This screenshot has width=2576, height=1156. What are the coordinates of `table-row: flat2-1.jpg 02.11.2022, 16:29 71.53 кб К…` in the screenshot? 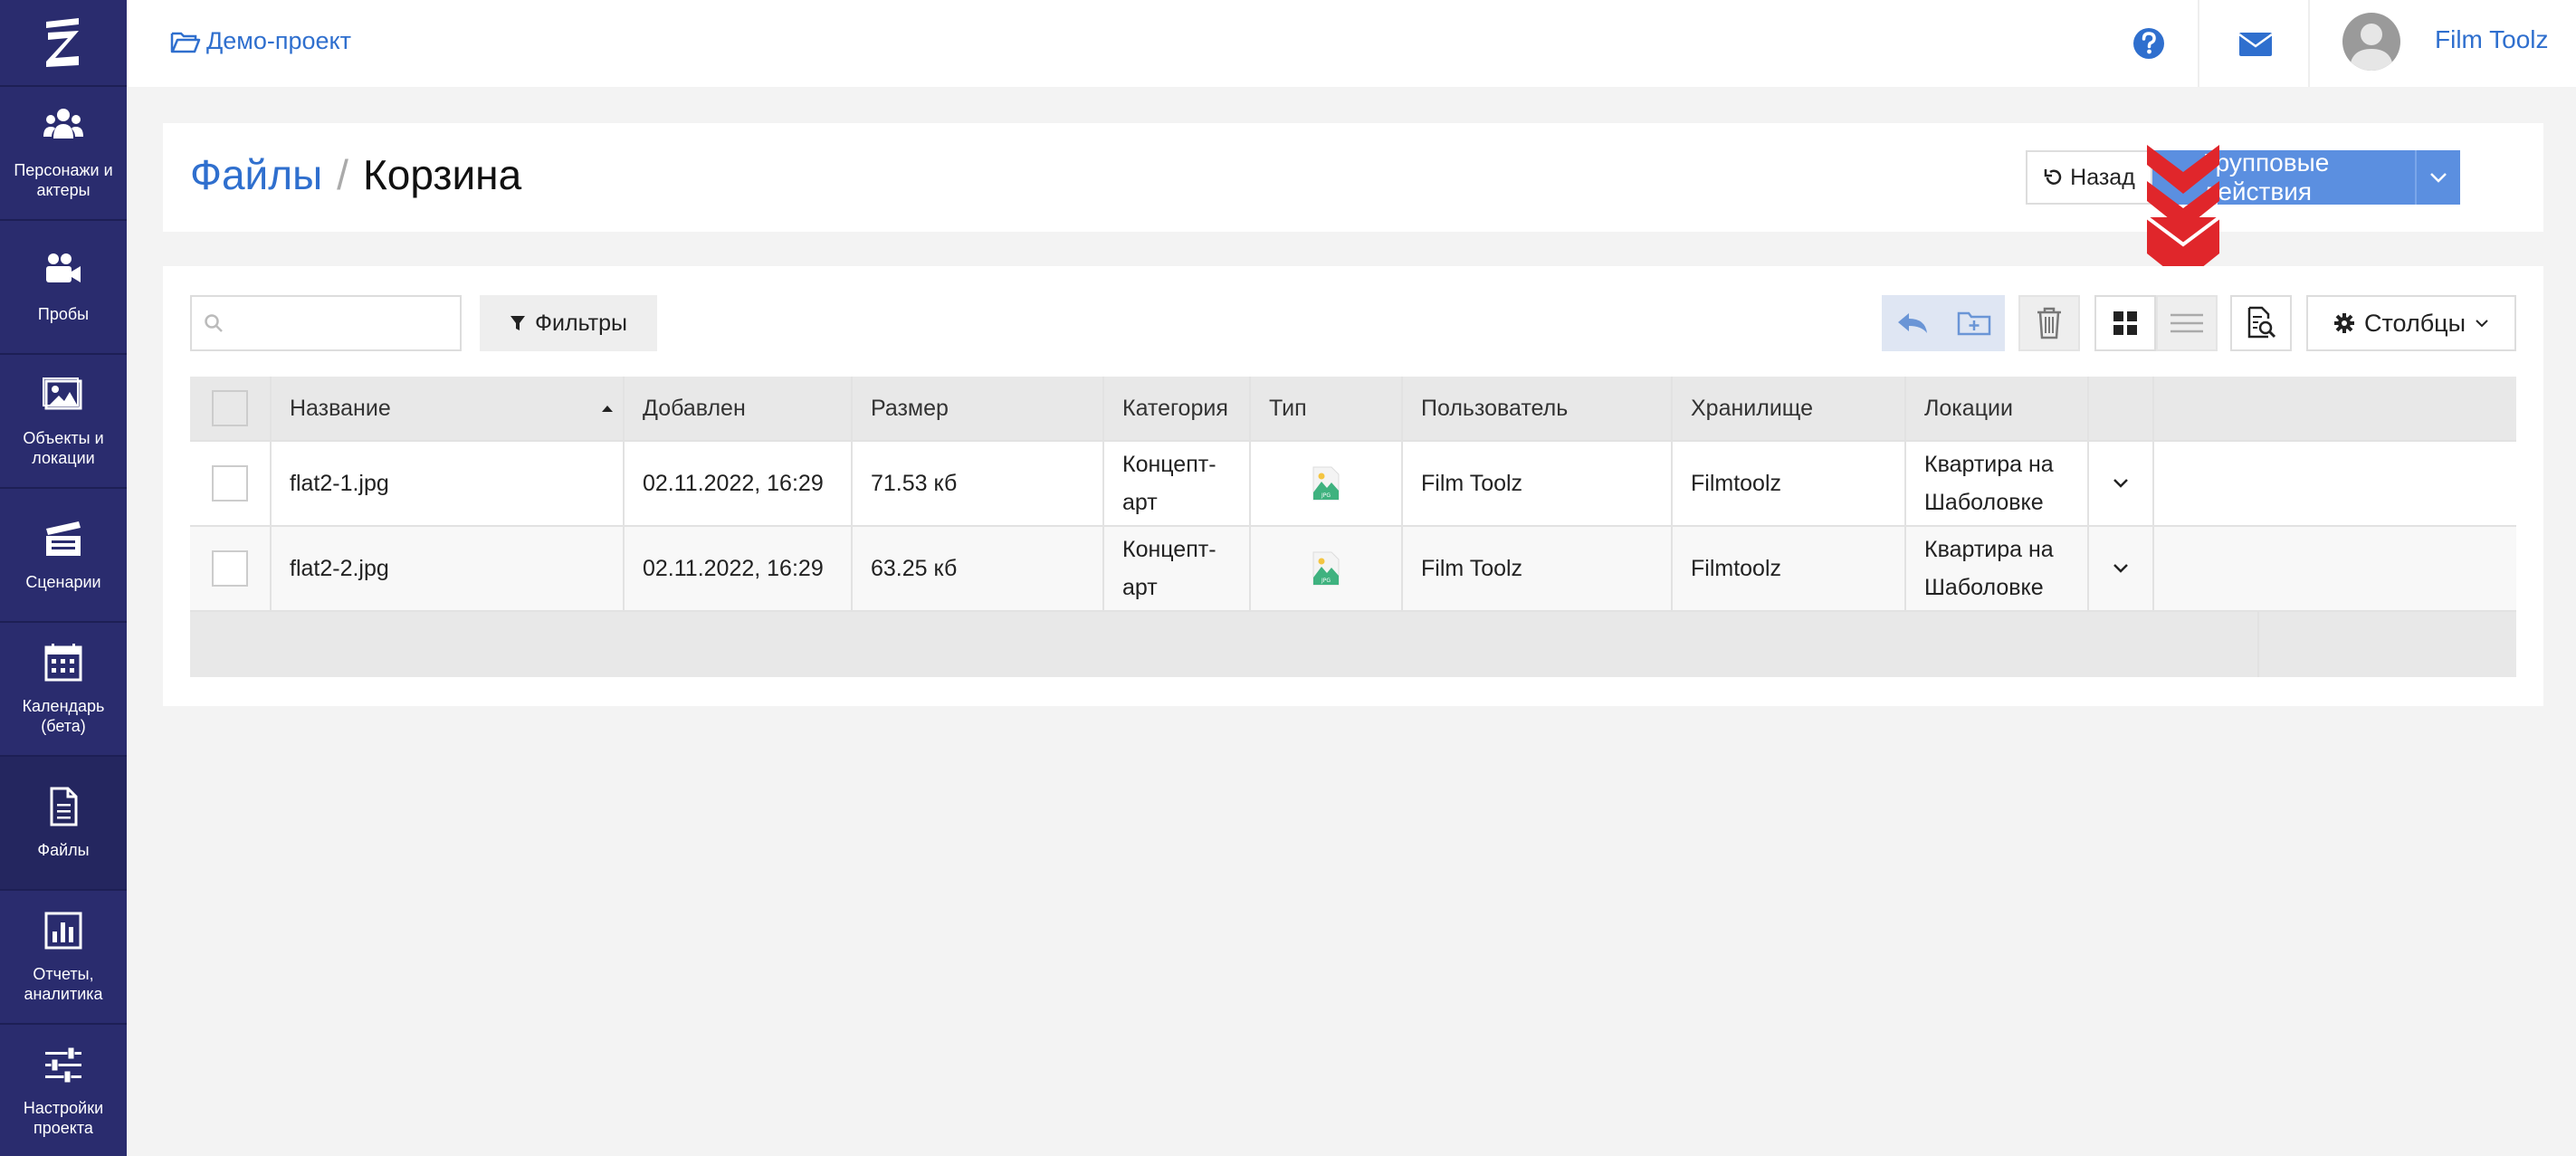 It's located at (1353, 485).